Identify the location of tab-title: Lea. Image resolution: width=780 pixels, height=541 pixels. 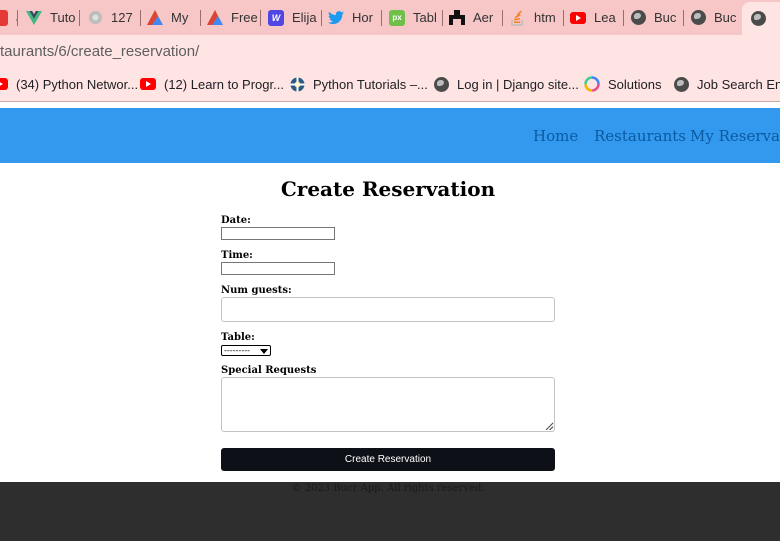
(605, 17).